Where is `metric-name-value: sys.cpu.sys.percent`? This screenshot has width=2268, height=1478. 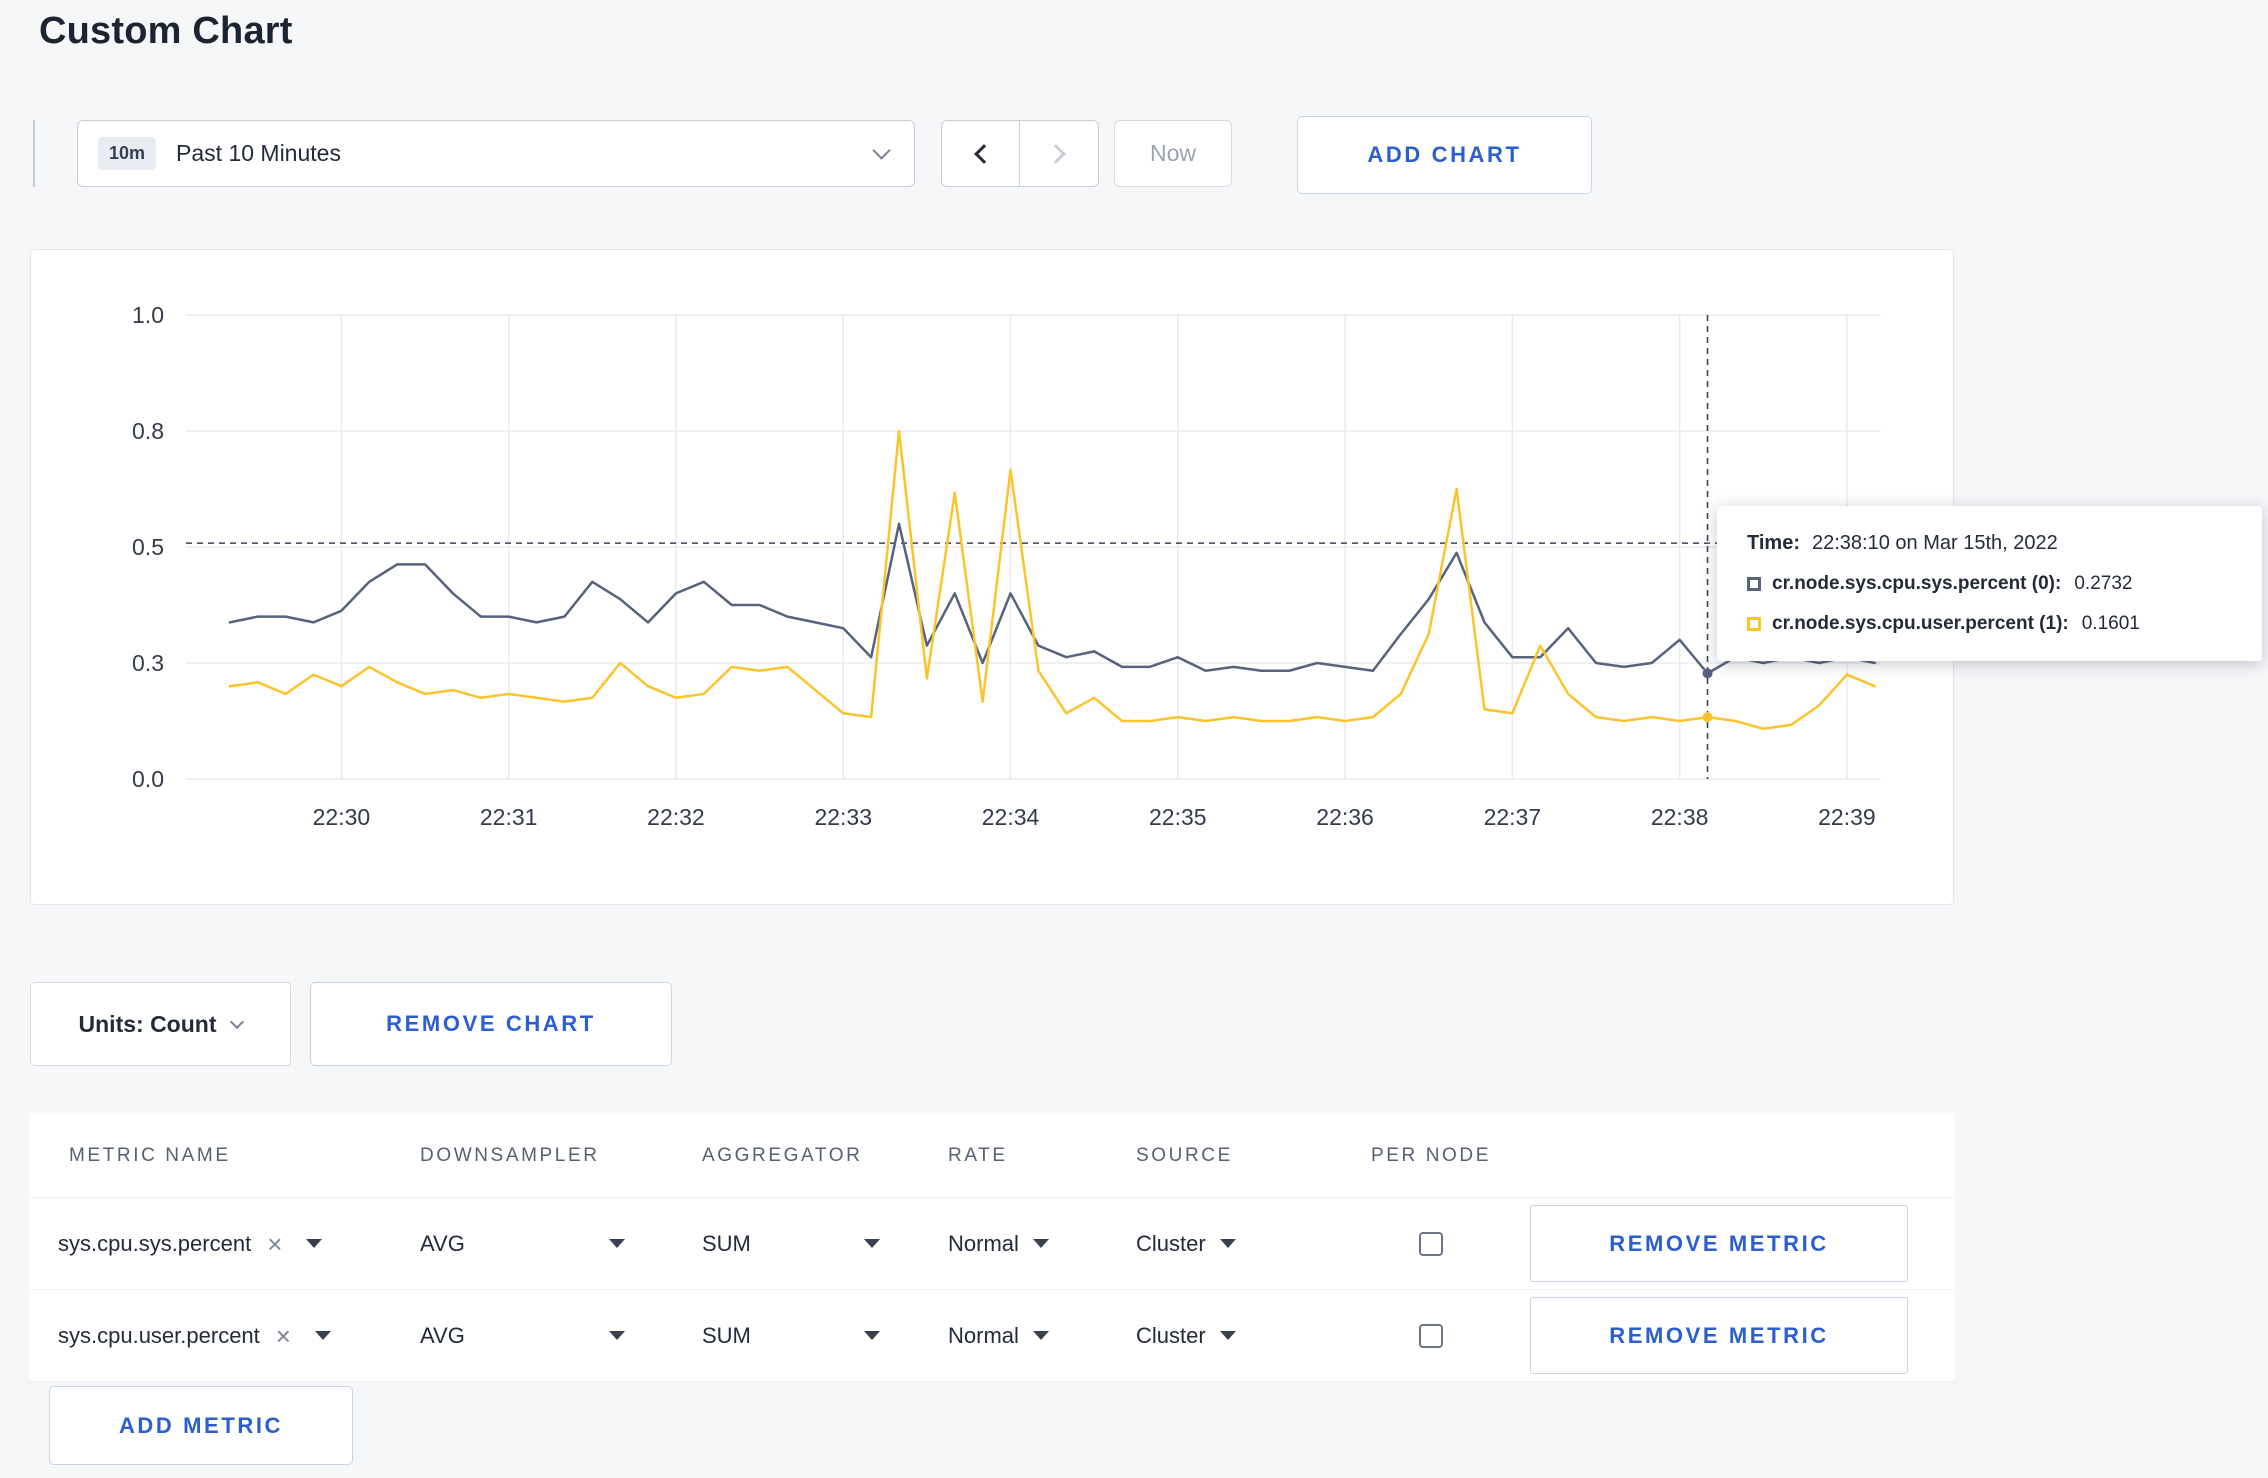 metric-name-value: sys.cpu.sys.percent is located at coordinates (155, 1243).